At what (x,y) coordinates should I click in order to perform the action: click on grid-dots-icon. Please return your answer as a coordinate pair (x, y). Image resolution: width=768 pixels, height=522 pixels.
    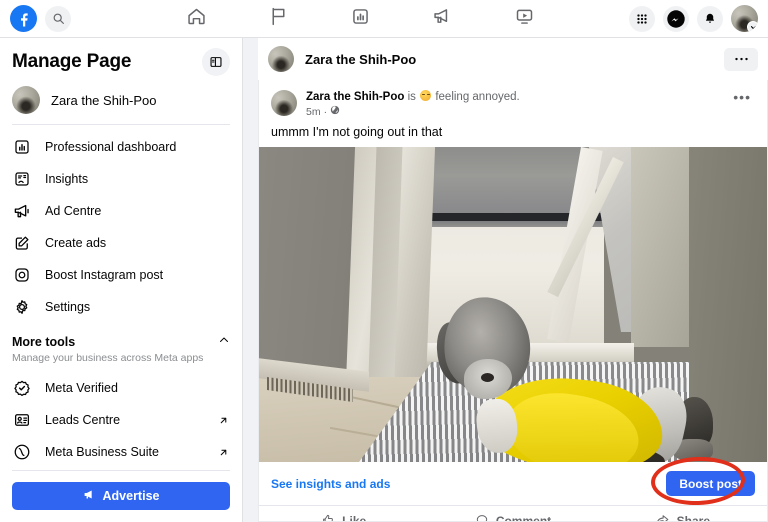
    Looking at the image, I should click on (642, 18).